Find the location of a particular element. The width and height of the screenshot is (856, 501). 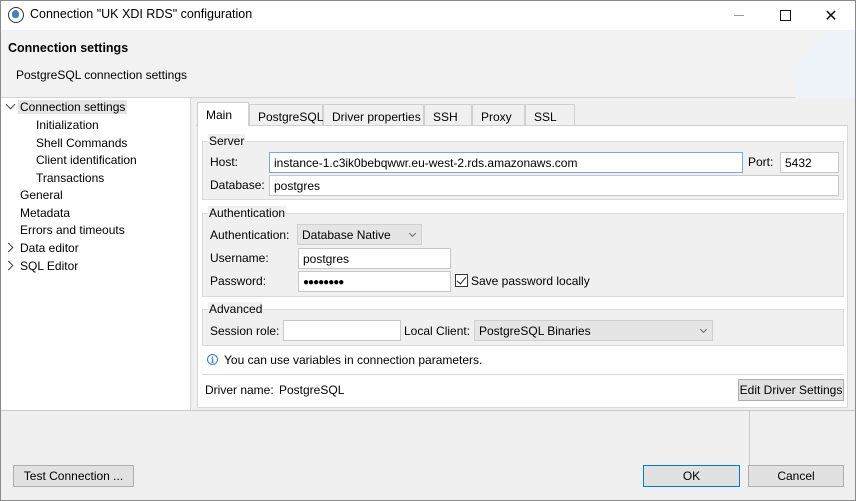

authentication-label: Authentication: is located at coordinates (250, 235).